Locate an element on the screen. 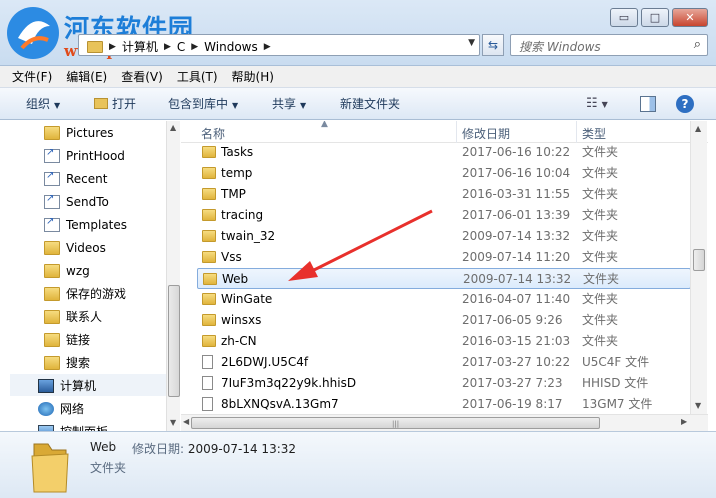 Image resolution: width=716 pixels, height=498 pixels. open-button: 打开 is located at coordinates (115, 104).